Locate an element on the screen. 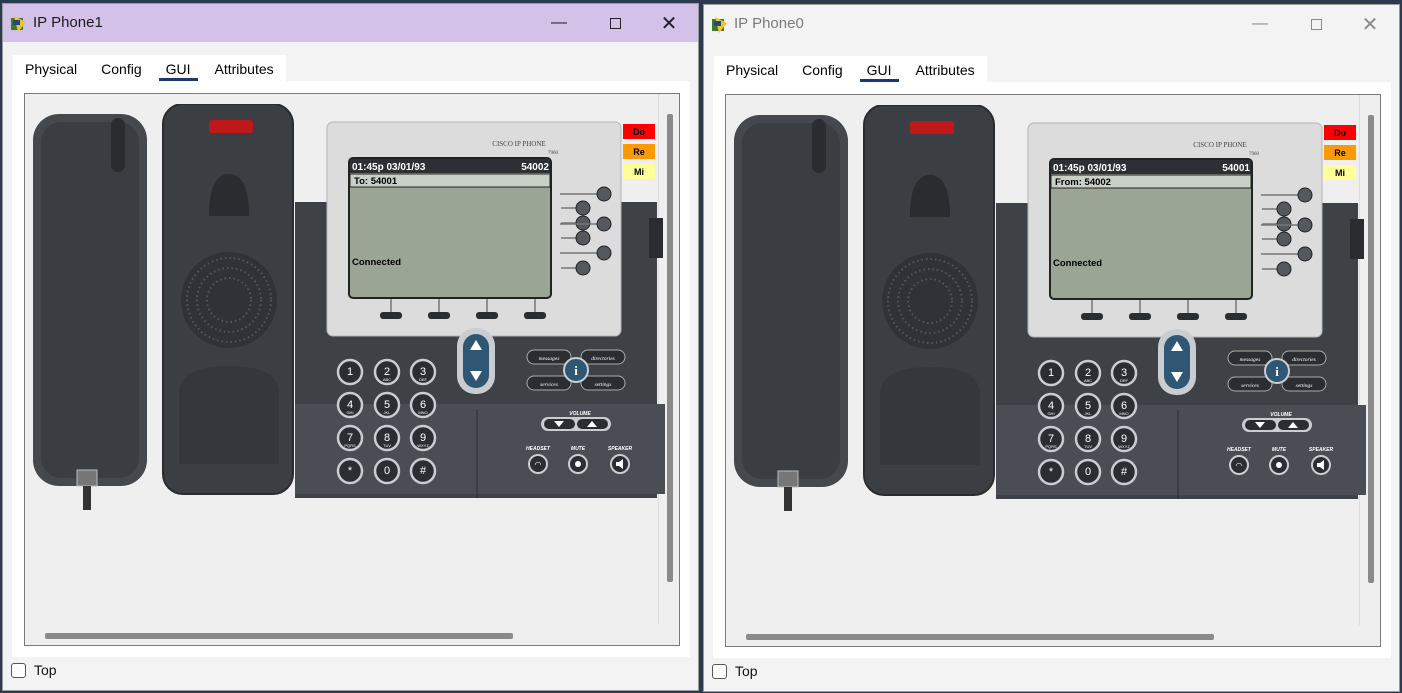 This screenshot has width=1402, height=693. key-letters: DEF is located at coordinates (423, 379).